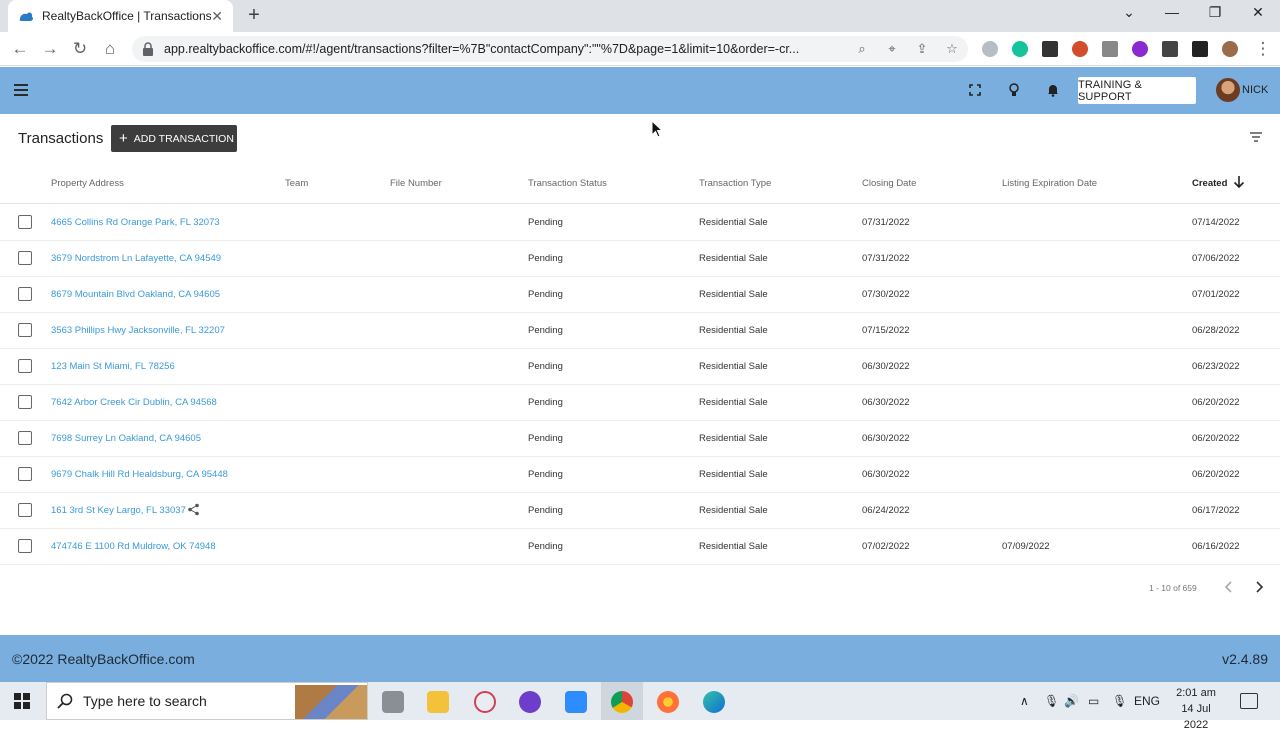  Describe the element at coordinates (20, 49) in the screenshot. I see `back-button: ←` at that location.